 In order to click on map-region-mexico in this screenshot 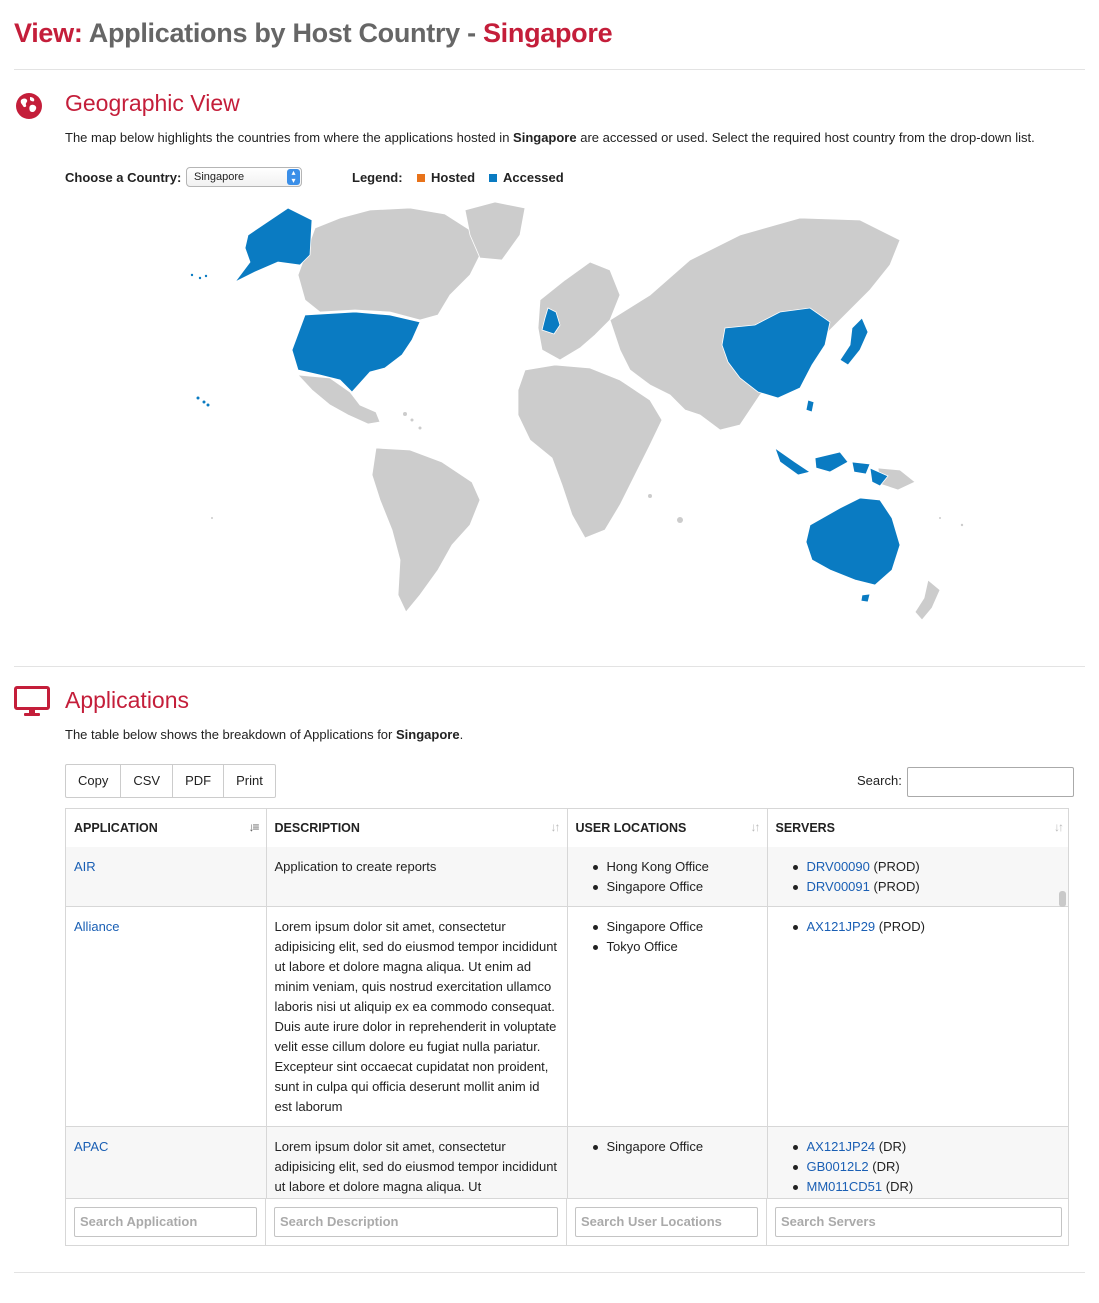, I will do `click(338, 399)`.